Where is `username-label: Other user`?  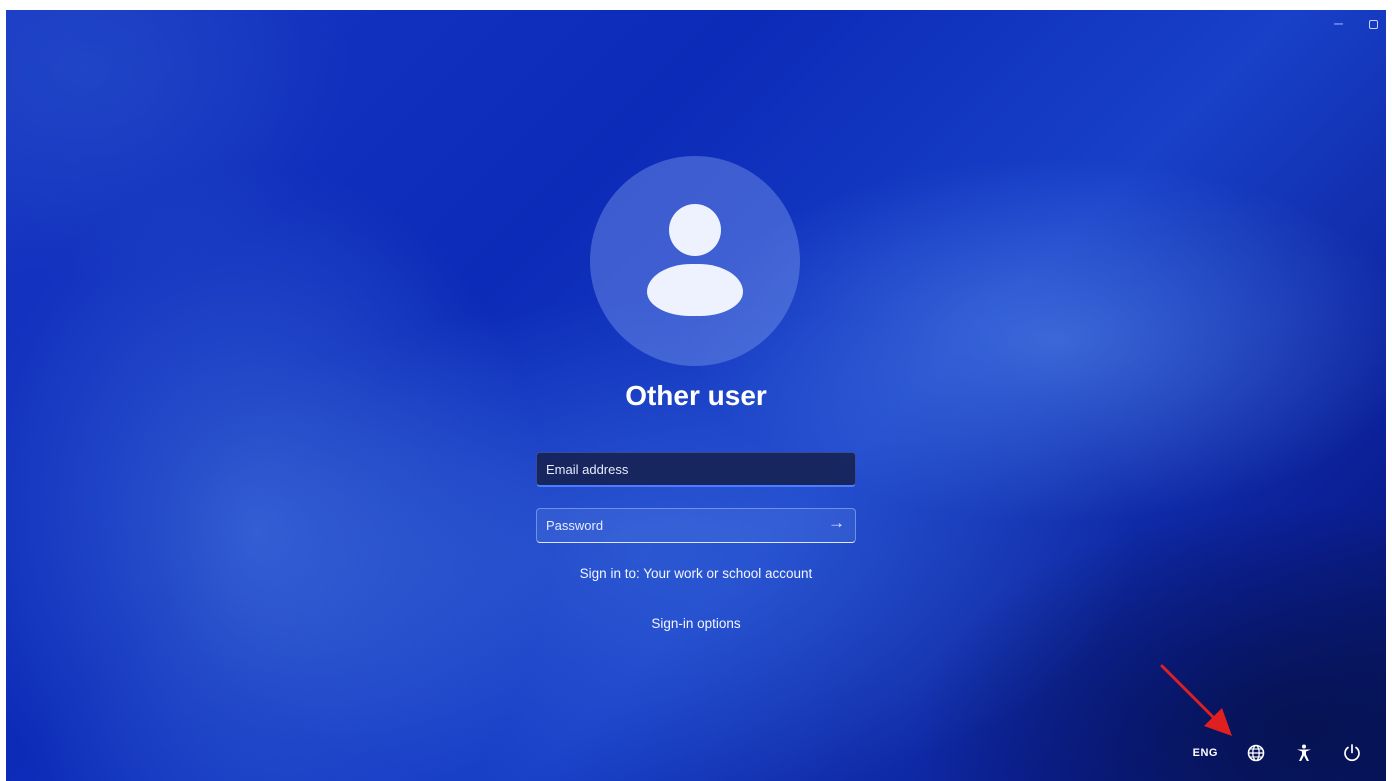 username-label: Other user is located at coordinates (696, 395).